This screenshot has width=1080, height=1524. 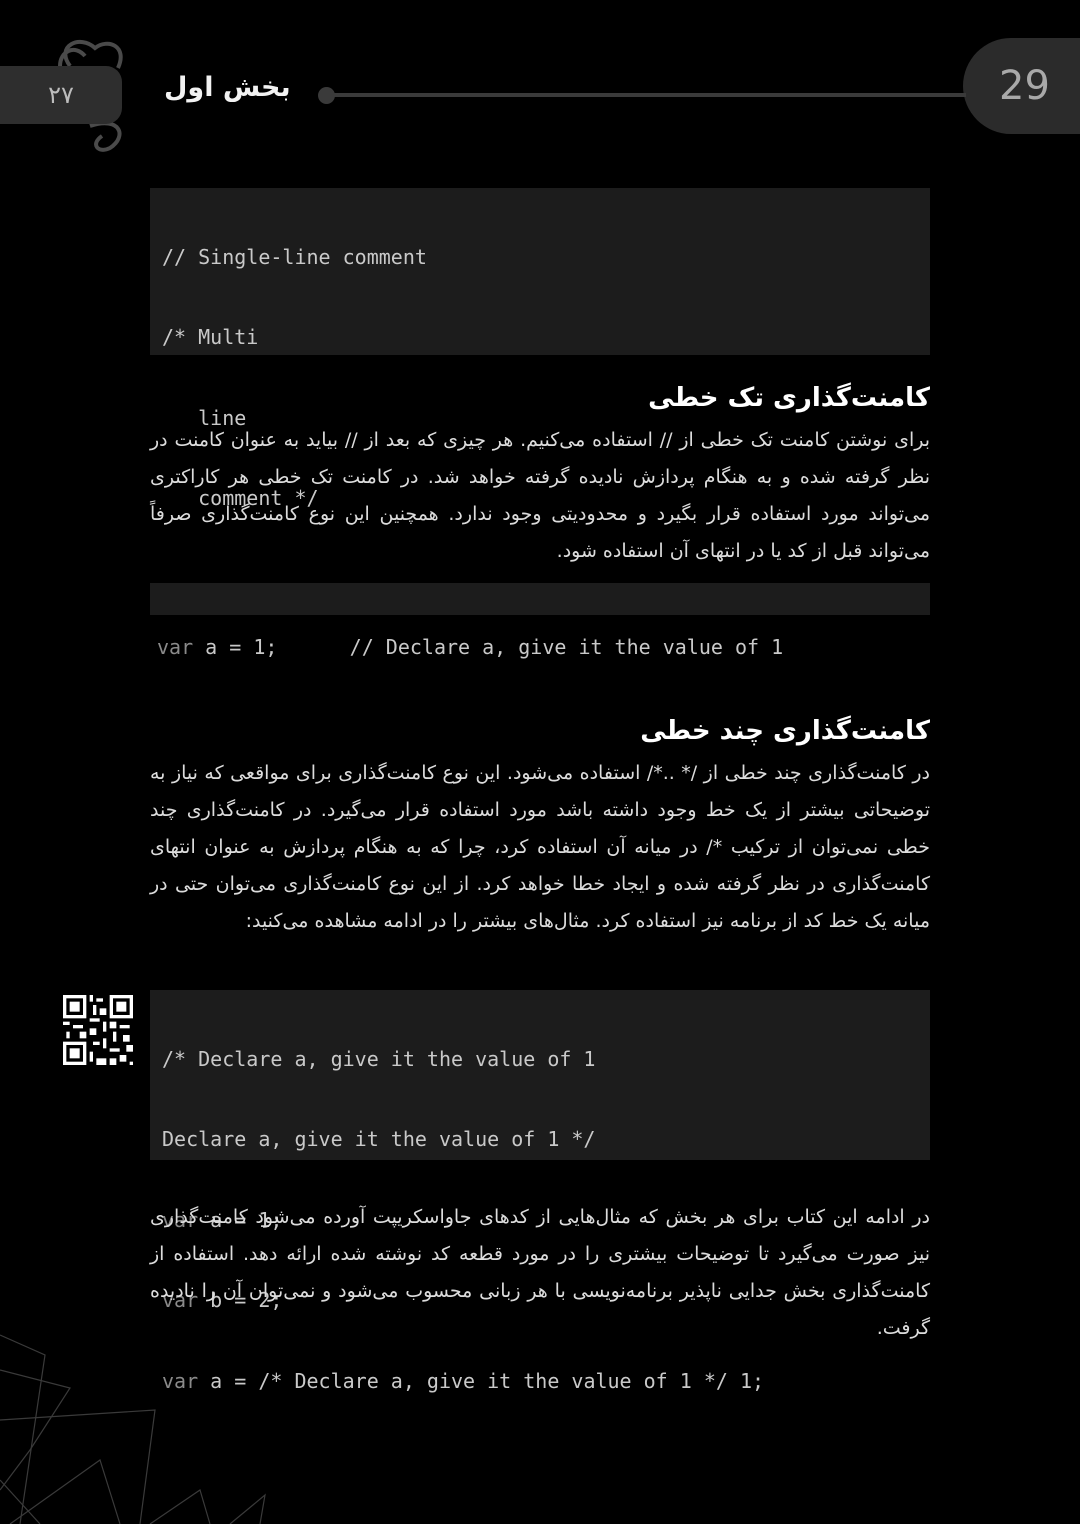 I want to click on page-number-persian-tab: ۲۷, so click(x=61, y=95).